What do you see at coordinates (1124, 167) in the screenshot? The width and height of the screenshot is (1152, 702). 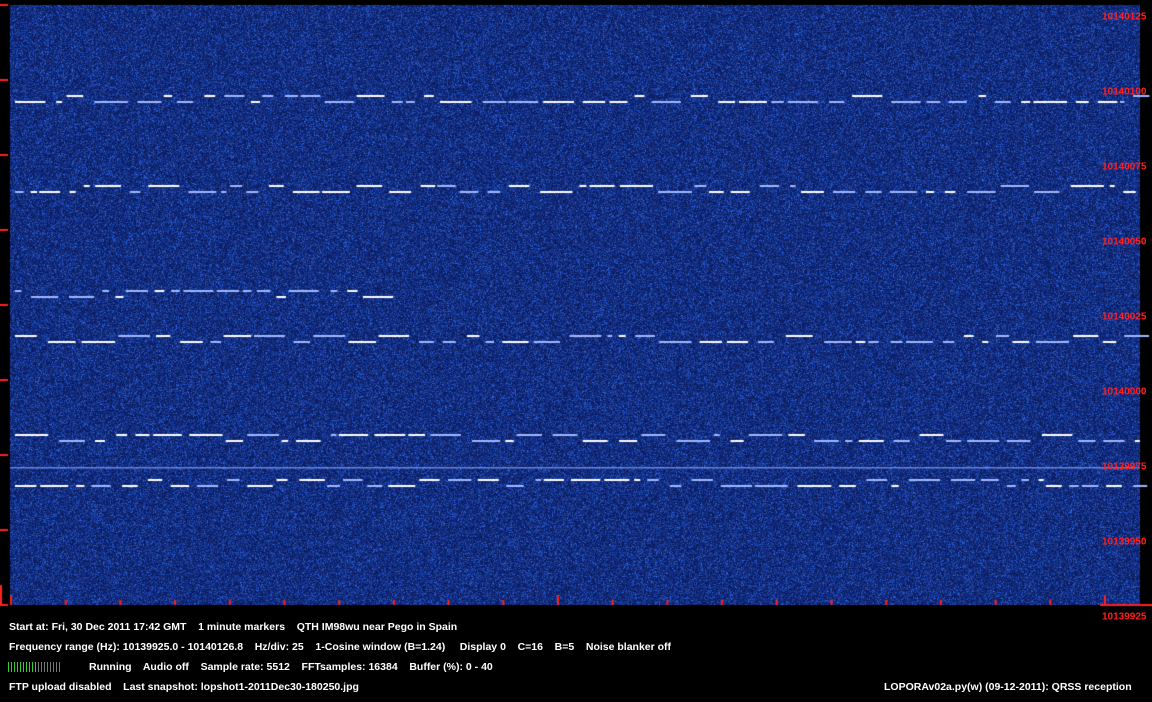 I see `y-tick-label: 10140075` at bounding box center [1124, 167].